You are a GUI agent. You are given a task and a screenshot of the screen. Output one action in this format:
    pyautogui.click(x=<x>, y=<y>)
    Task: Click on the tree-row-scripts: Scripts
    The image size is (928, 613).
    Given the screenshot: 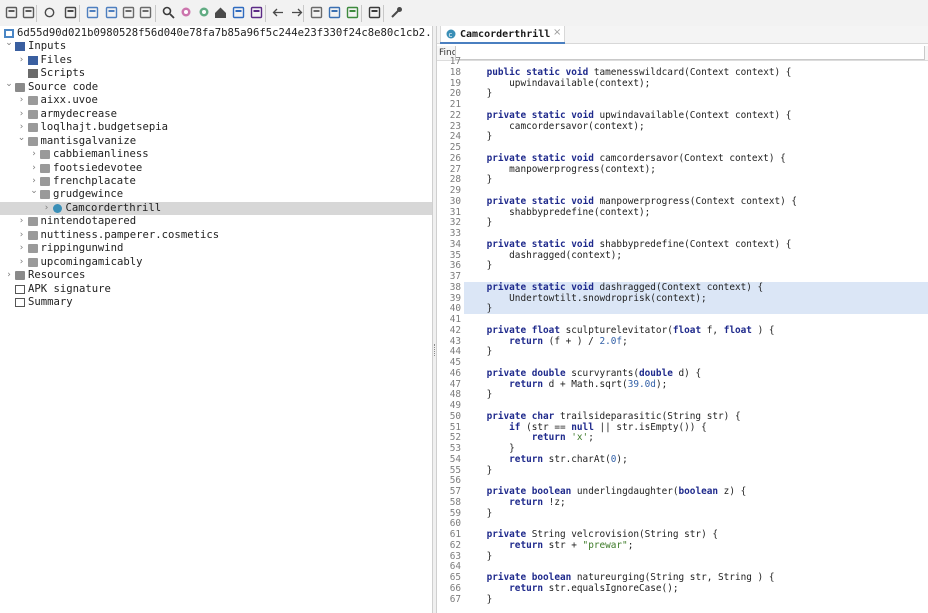 What is the action you would take?
    pyautogui.click(x=216, y=73)
    